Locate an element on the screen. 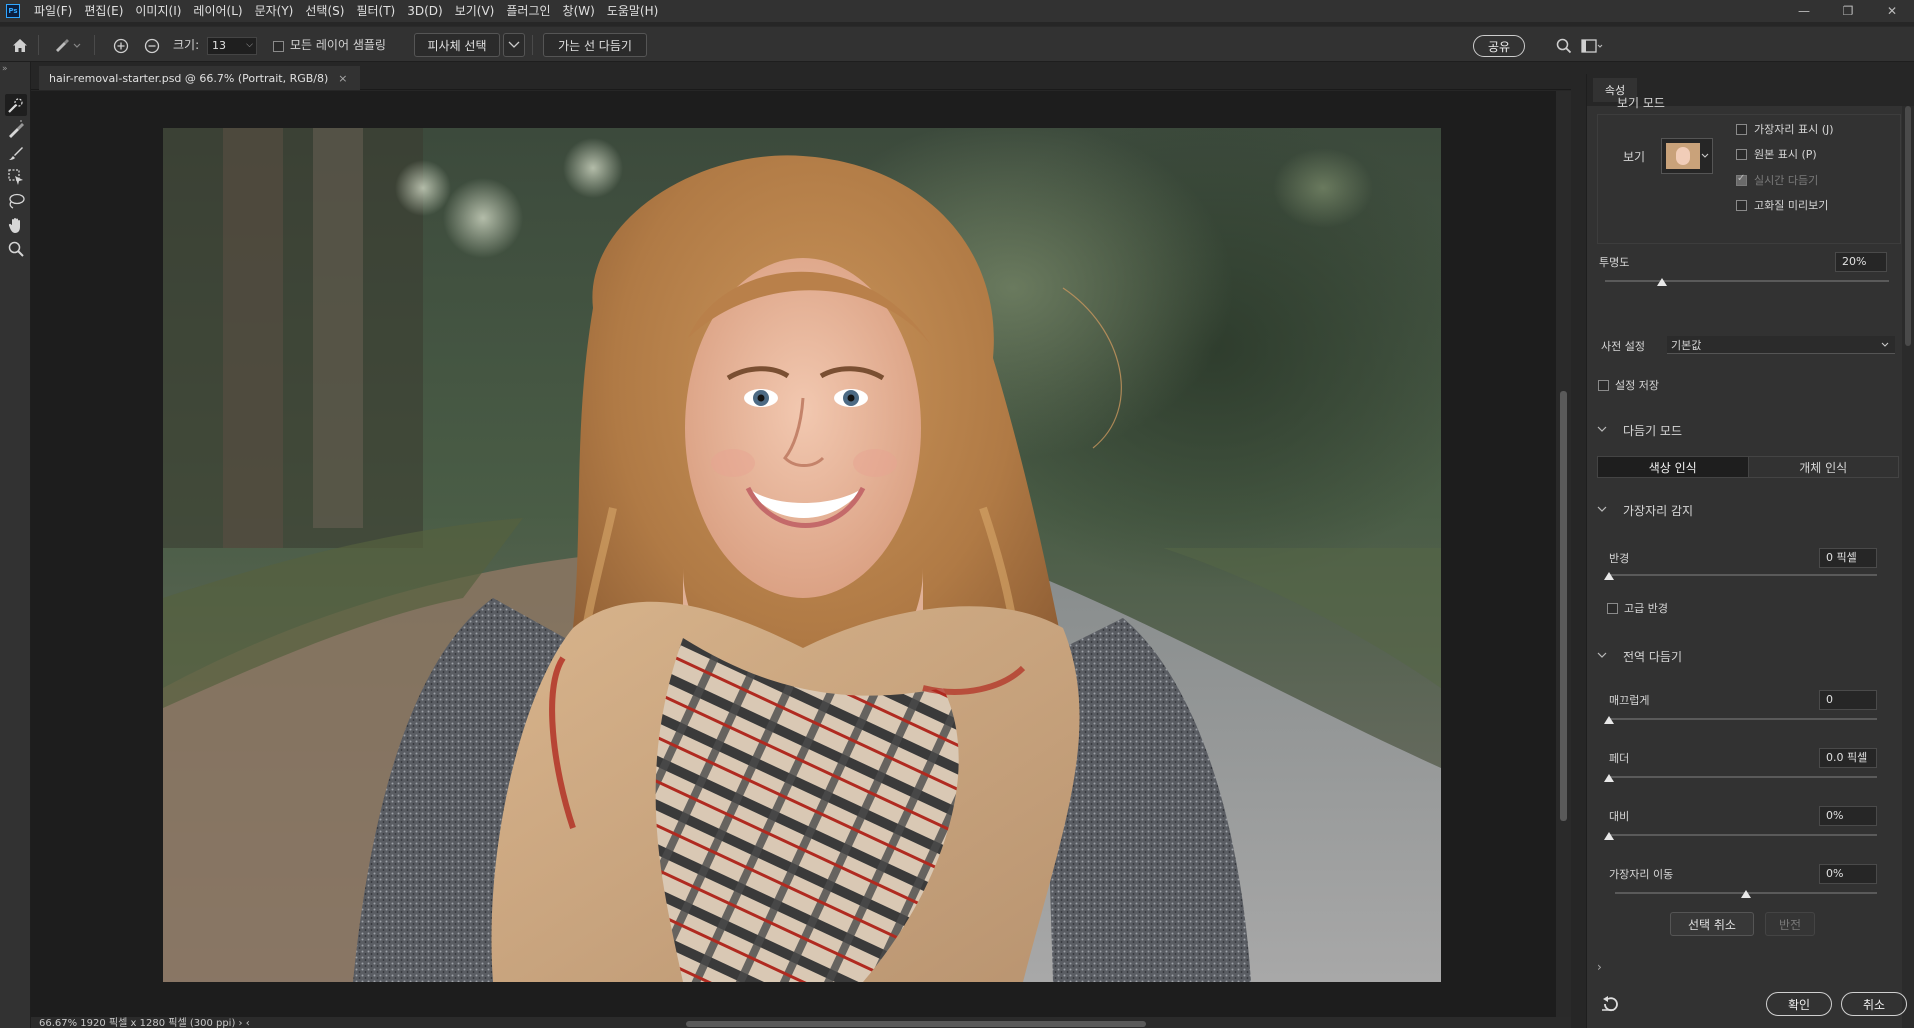  radius-label: 반경 is located at coordinates (1619, 558).